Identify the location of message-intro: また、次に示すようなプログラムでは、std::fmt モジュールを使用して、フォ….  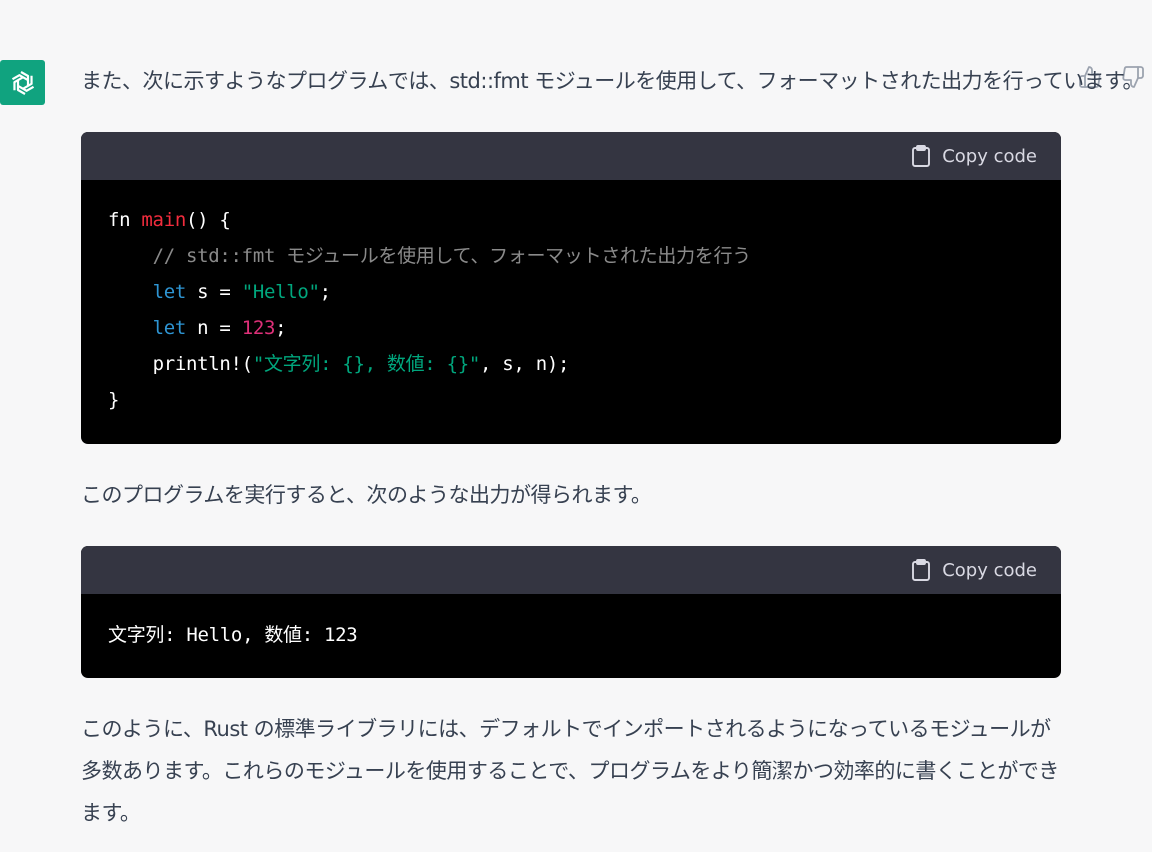
(612, 81).